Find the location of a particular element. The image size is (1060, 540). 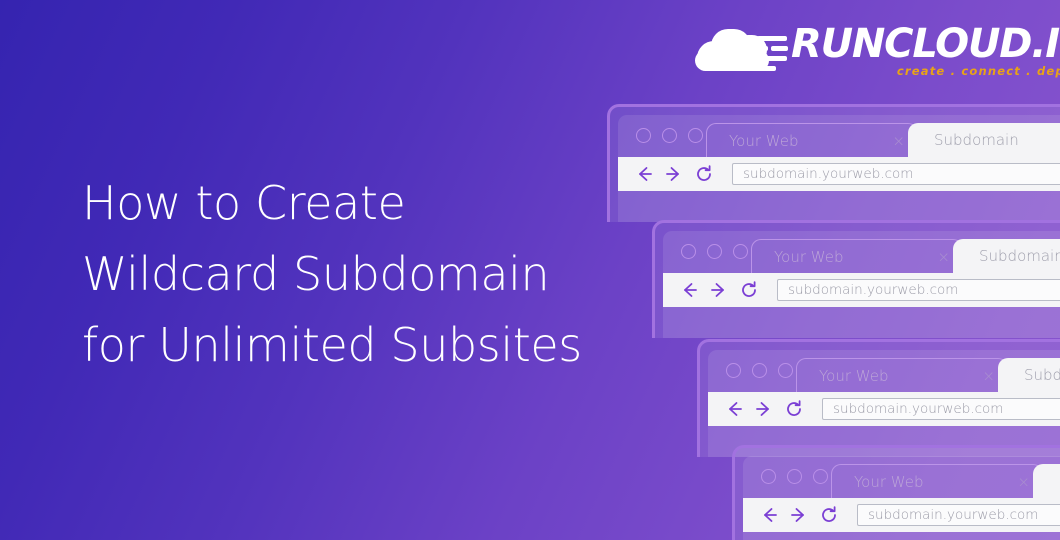

headline-line-2: Wildcard Subdomain is located at coordinates (316, 274).